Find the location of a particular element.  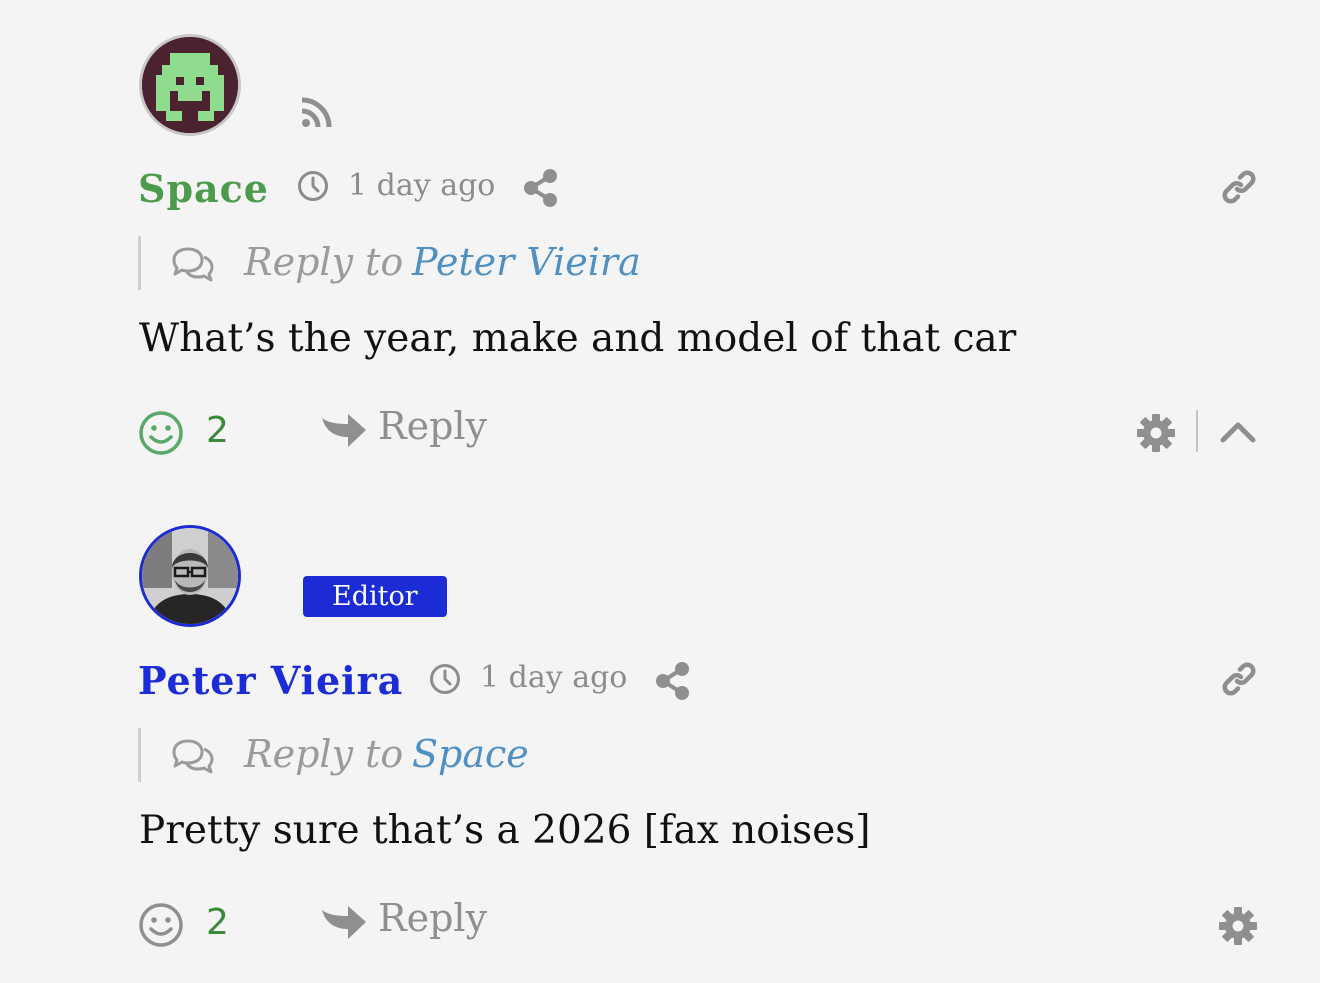

chevron-up-icon is located at coordinates (1238, 431).